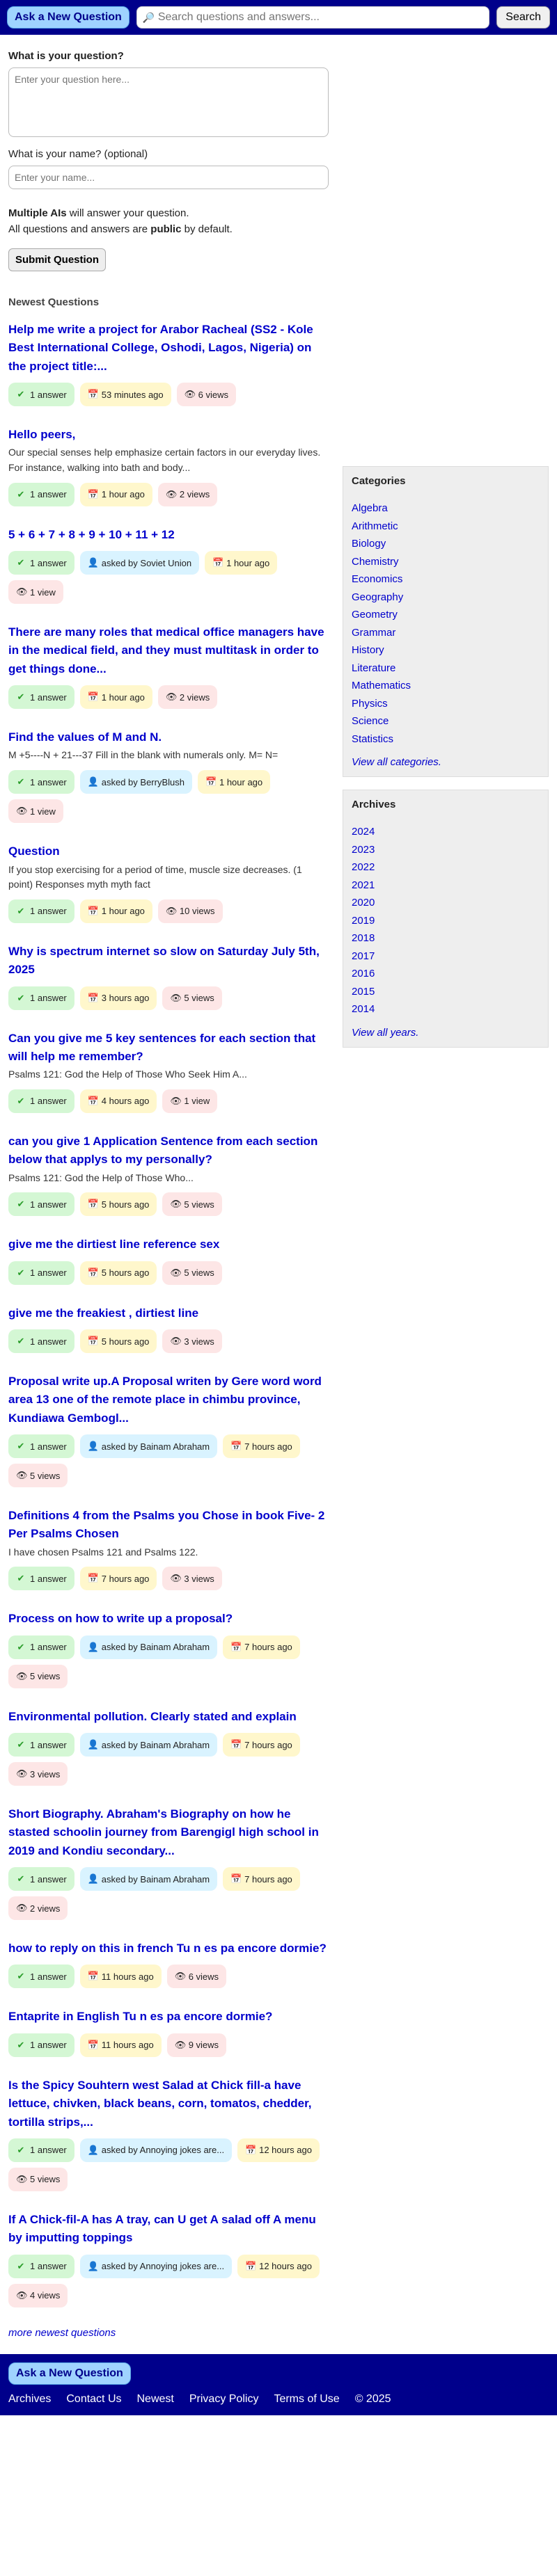 This screenshot has height=2576, width=557. Describe the element at coordinates (373, 668) in the screenshot. I see `category-link: Literature` at that location.